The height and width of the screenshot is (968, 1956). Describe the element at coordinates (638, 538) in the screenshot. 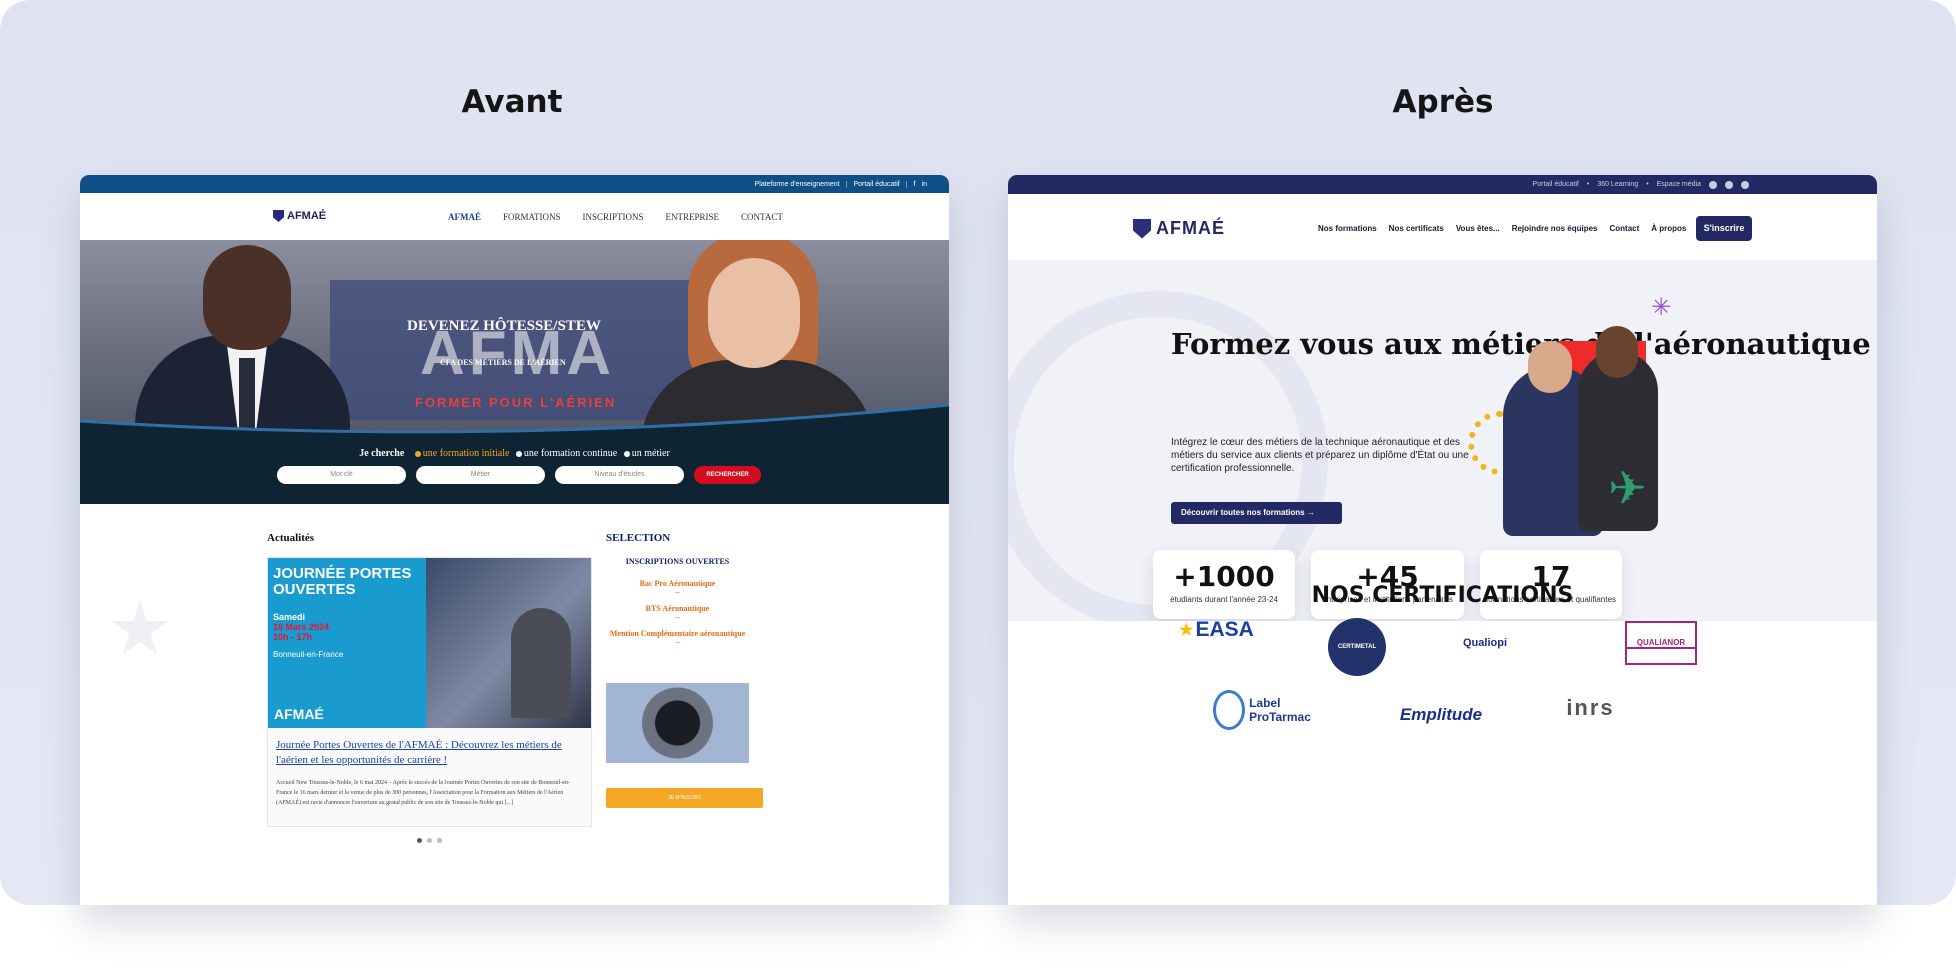

I see `selection-heading: SELECTION` at that location.